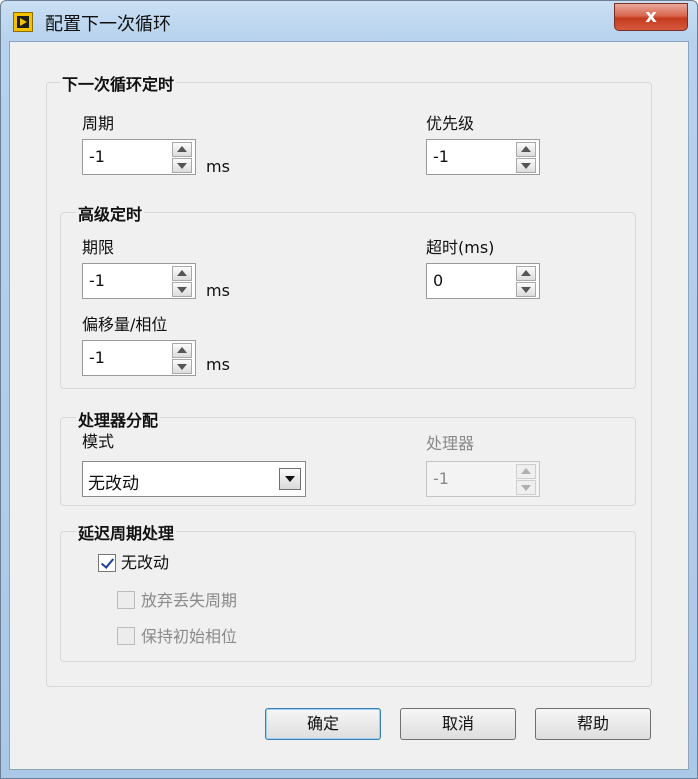 The height and width of the screenshot is (779, 698). What do you see at coordinates (118, 85) in the screenshot?
I see `next-loop-timing-title: 下一次循环定时` at bounding box center [118, 85].